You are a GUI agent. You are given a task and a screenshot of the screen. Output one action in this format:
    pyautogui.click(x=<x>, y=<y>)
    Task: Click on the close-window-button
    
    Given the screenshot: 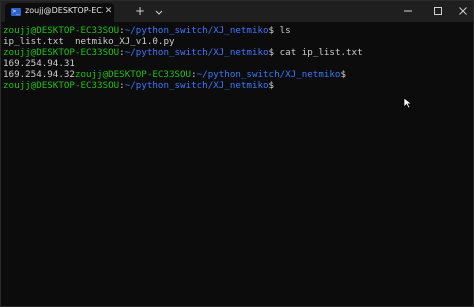 What is the action you would take?
    pyautogui.click(x=463, y=11)
    